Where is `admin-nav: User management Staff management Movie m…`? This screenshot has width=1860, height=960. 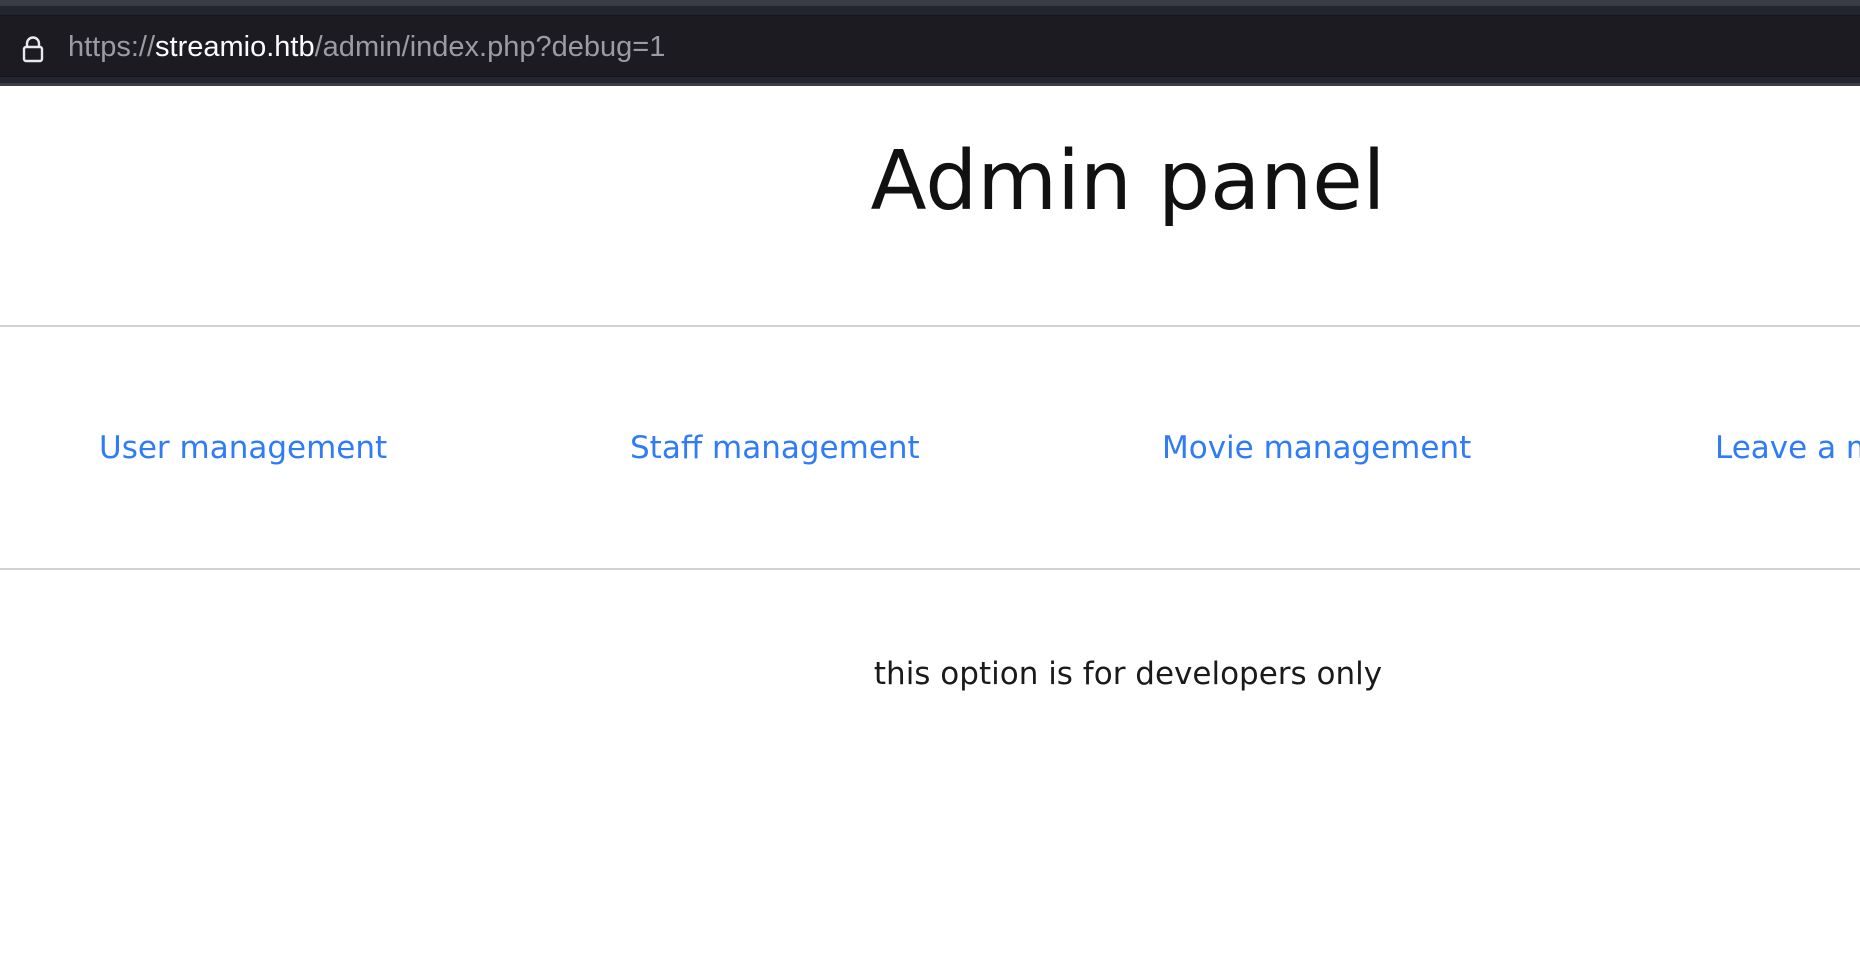 admin-nav: User management Staff management Movie m… is located at coordinates (930, 448).